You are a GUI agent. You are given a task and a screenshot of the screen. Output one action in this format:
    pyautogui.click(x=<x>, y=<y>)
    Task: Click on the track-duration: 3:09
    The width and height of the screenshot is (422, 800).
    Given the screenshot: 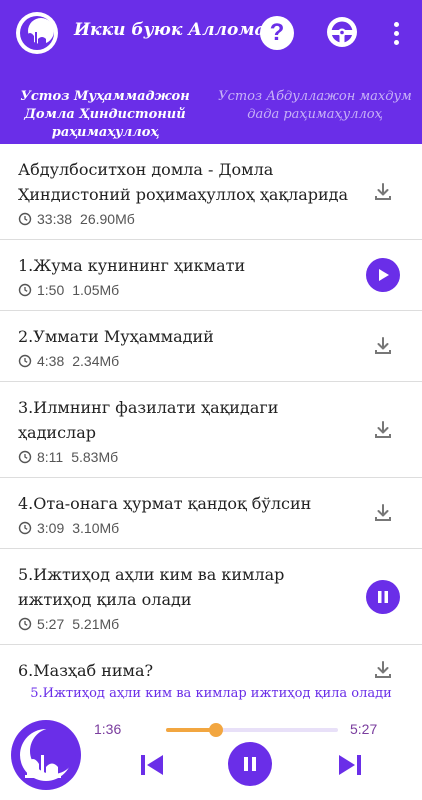 What is the action you would take?
    pyautogui.click(x=51, y=528)
    